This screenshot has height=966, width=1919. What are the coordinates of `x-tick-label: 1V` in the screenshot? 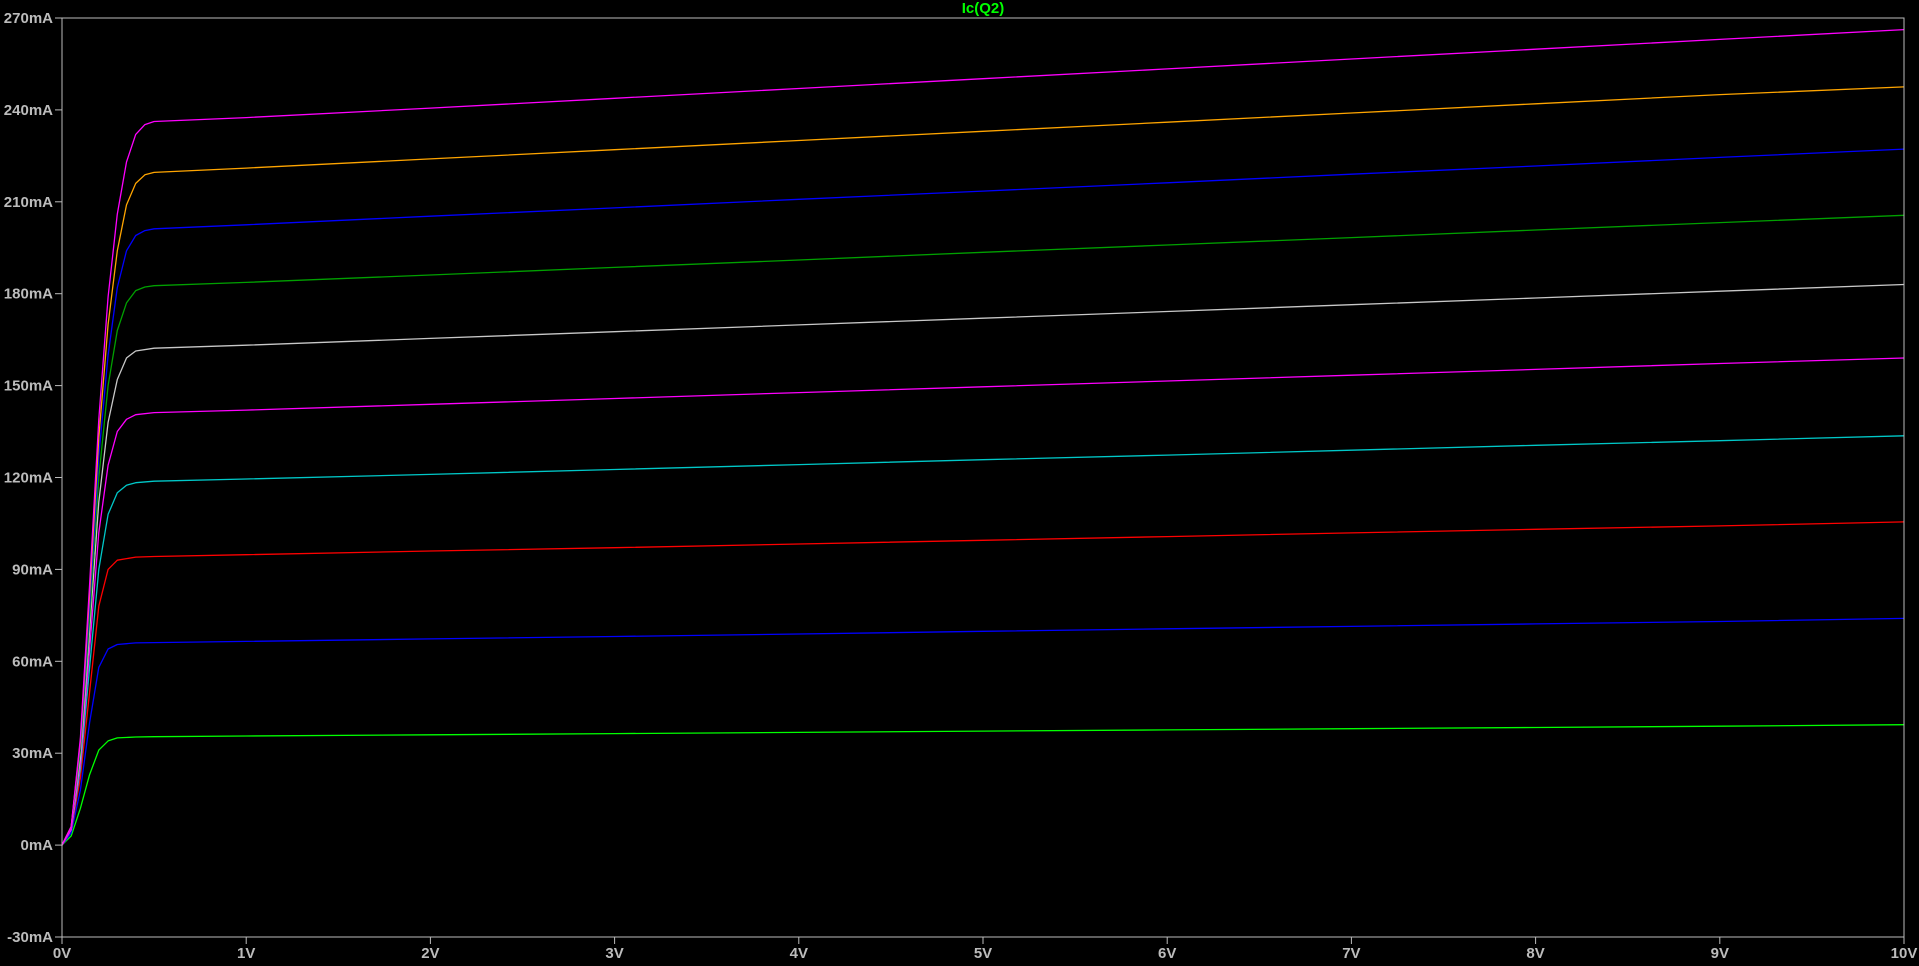 It's located at (246, 953).